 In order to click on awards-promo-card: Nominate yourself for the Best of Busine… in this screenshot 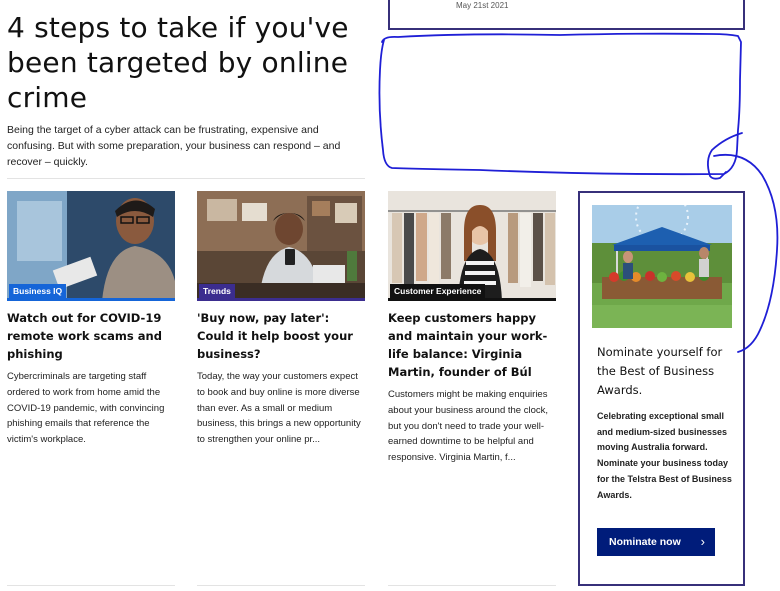, I will do `click(661, 388)`.